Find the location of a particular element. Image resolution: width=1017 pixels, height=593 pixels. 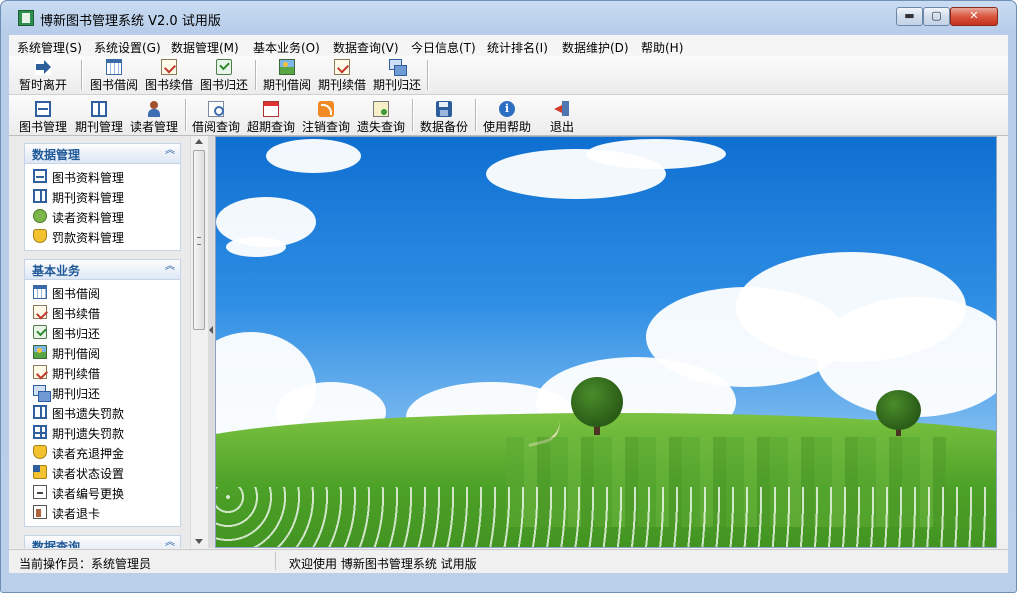

group-title: 数据查询 is located at coordinates (56, 544).